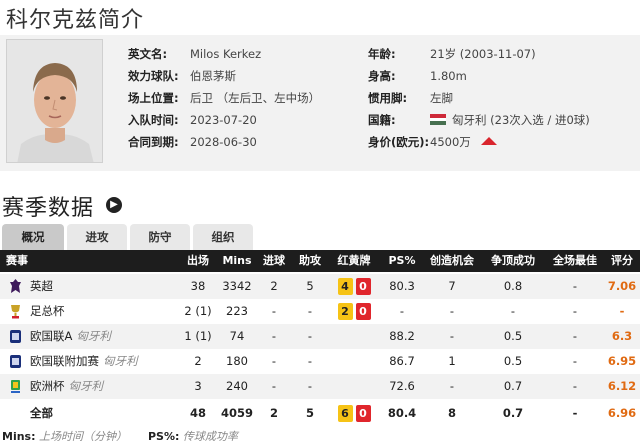 This screenshot has height=446, width=640. I want to click on premier-league-logo-icon, so click(15, 286).